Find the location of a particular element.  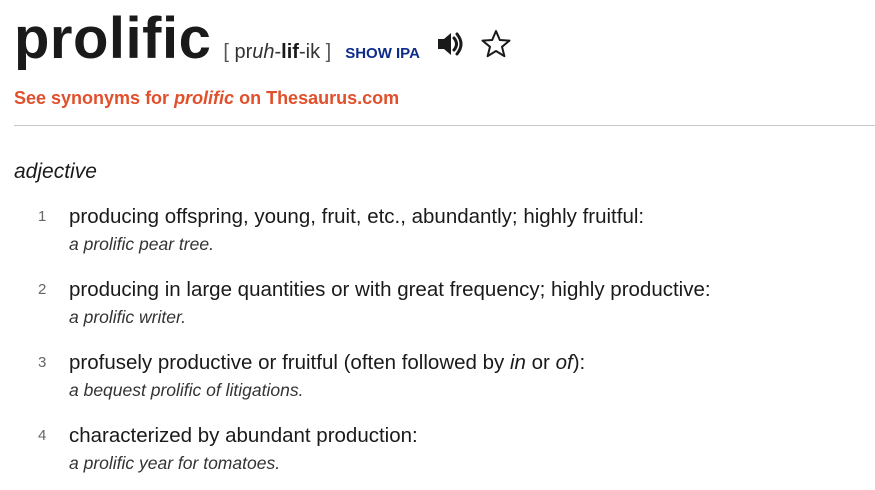

definition-number: 3 is located at coordinates (42, 362).